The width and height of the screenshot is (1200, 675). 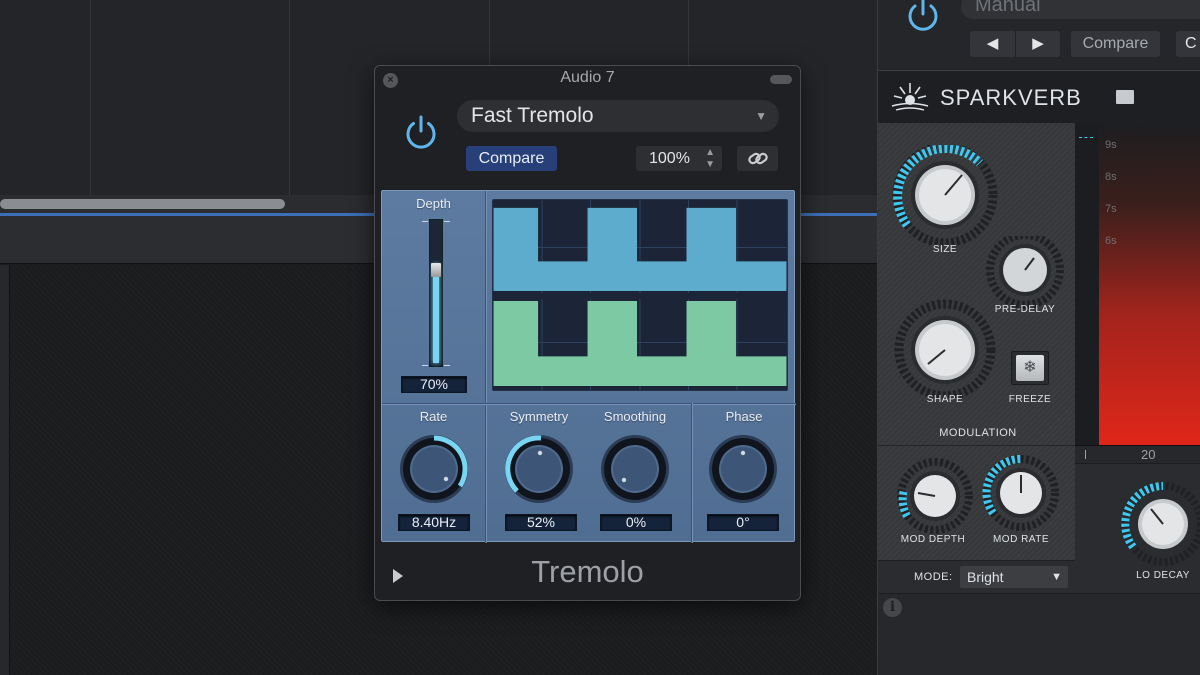 What do you see at coordinates (539, 416) in the screenshot?
I see `symmetry-label: Symmetry` at bounding box center [539, 416].